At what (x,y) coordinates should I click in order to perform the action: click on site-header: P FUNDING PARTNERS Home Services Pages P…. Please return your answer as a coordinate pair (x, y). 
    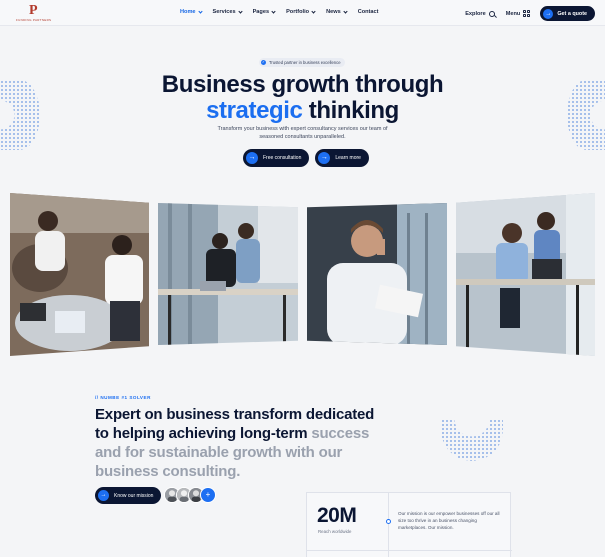
    Looking at the image, I should click on (302, 13).